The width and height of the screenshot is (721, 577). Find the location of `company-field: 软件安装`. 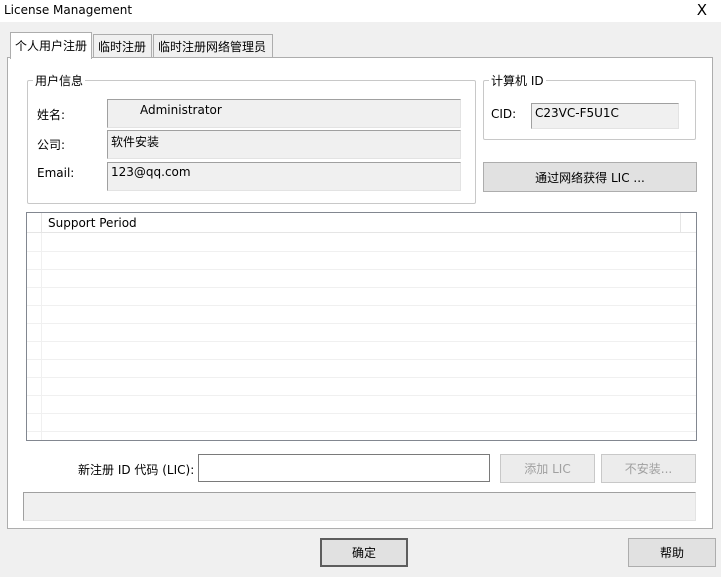

company-field: 软件安装 is located at coordinates (284, 144).